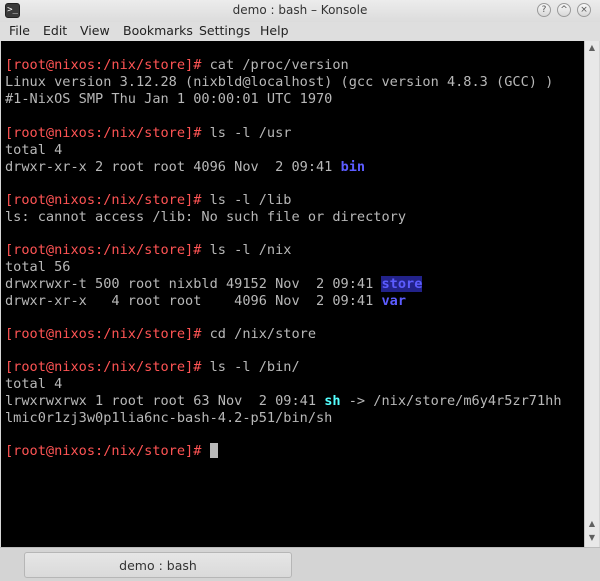 This screenshot has height=581, width=600. I want to click on command-text: cd /nix/store, so click(258, 334).